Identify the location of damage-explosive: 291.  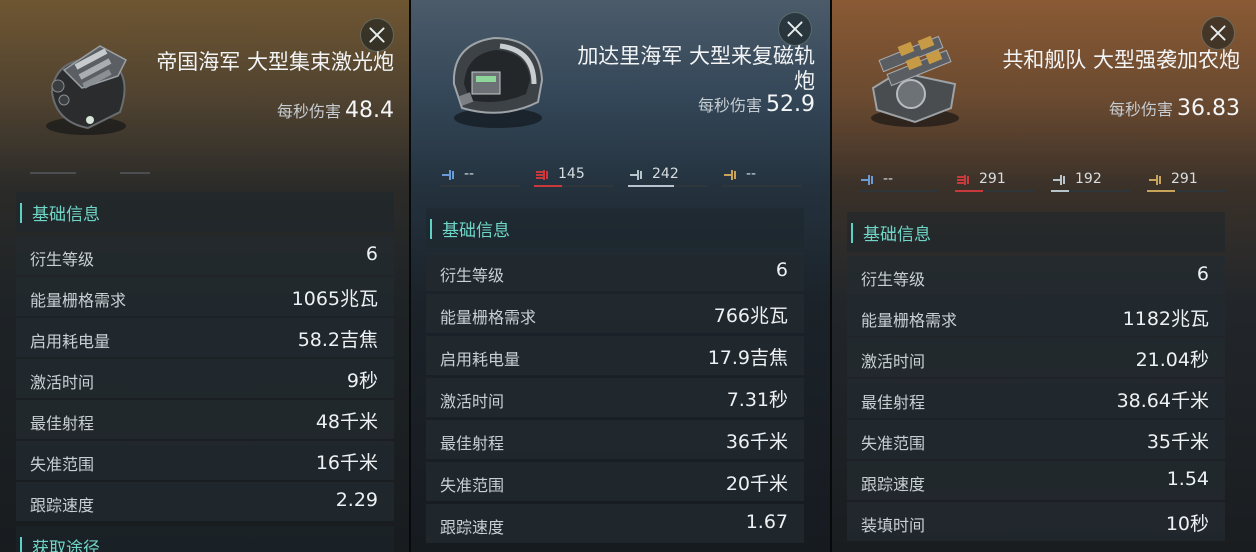
(1187, 182).